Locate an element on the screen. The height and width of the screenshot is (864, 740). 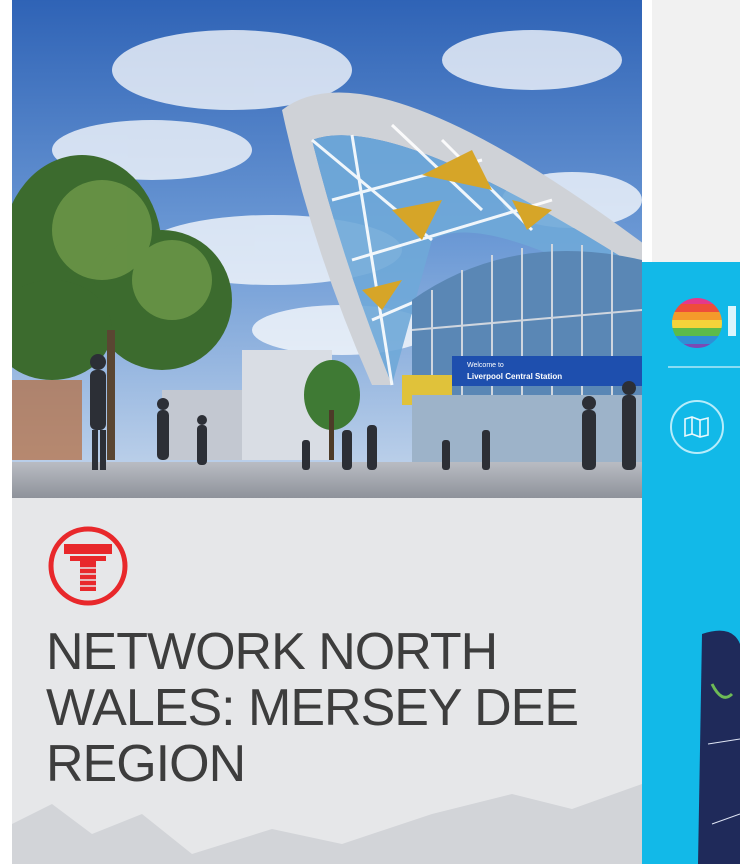
map-icon is located at coordinates (697, 427).